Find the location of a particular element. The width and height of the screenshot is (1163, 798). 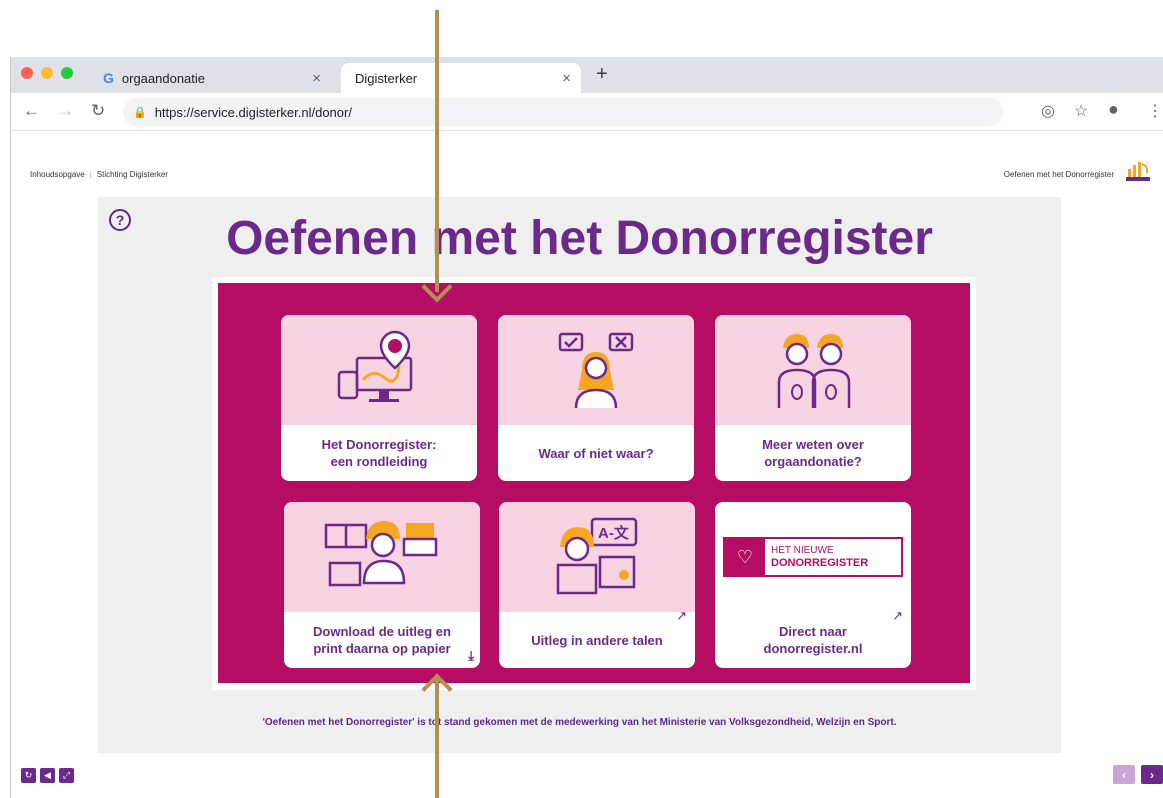

tab-label: orgaandonatie is located at coordinates (163, 78).